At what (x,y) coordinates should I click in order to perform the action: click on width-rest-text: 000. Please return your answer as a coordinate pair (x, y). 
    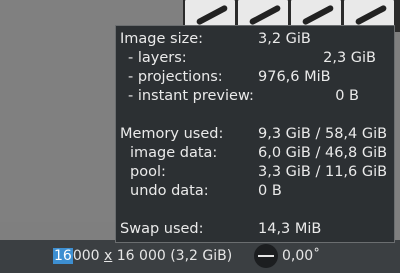
    Looking at the image, I should click on (86, 256).